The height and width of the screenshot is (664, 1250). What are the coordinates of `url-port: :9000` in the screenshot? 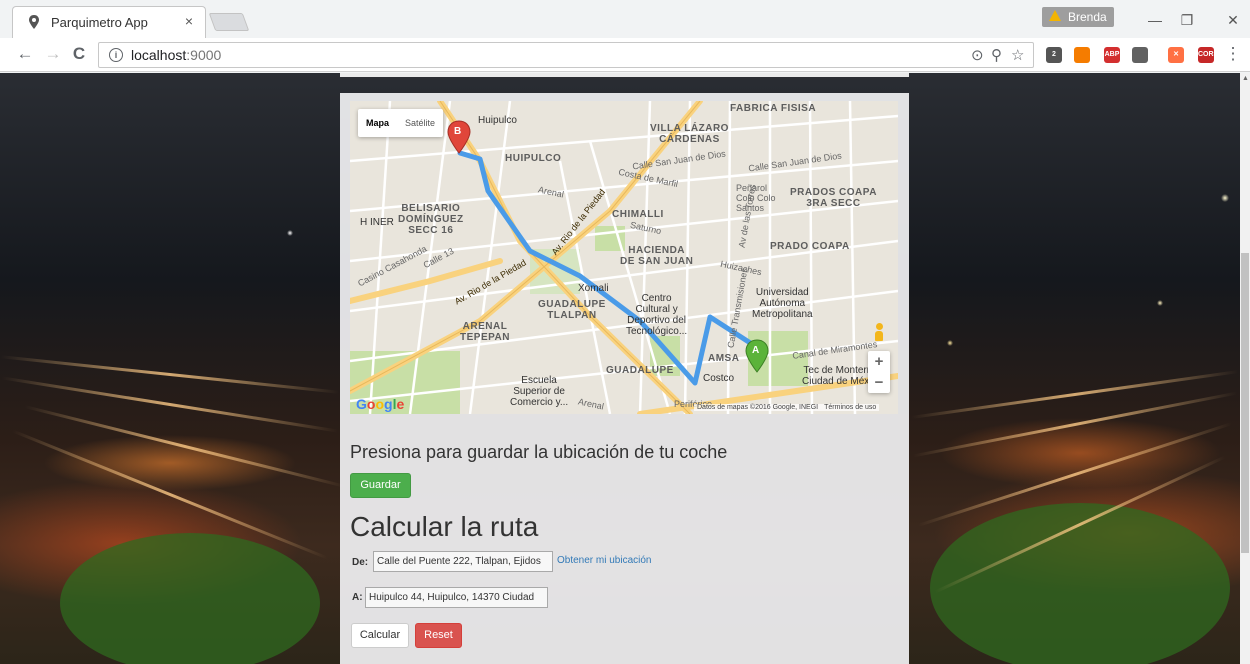 It's located at (204, 55).